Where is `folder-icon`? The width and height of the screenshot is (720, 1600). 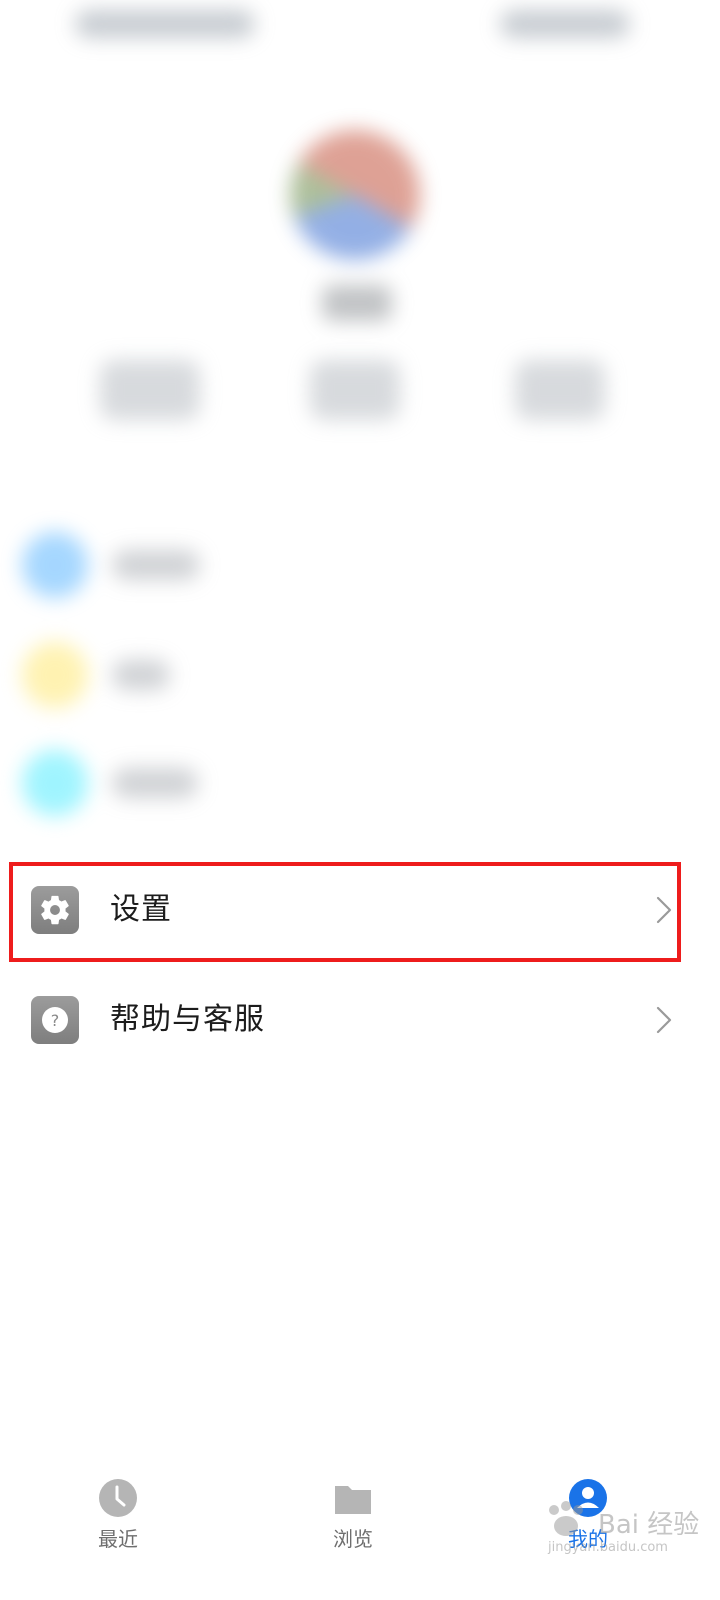 folder-icon is located at coordinates (353, 1500).